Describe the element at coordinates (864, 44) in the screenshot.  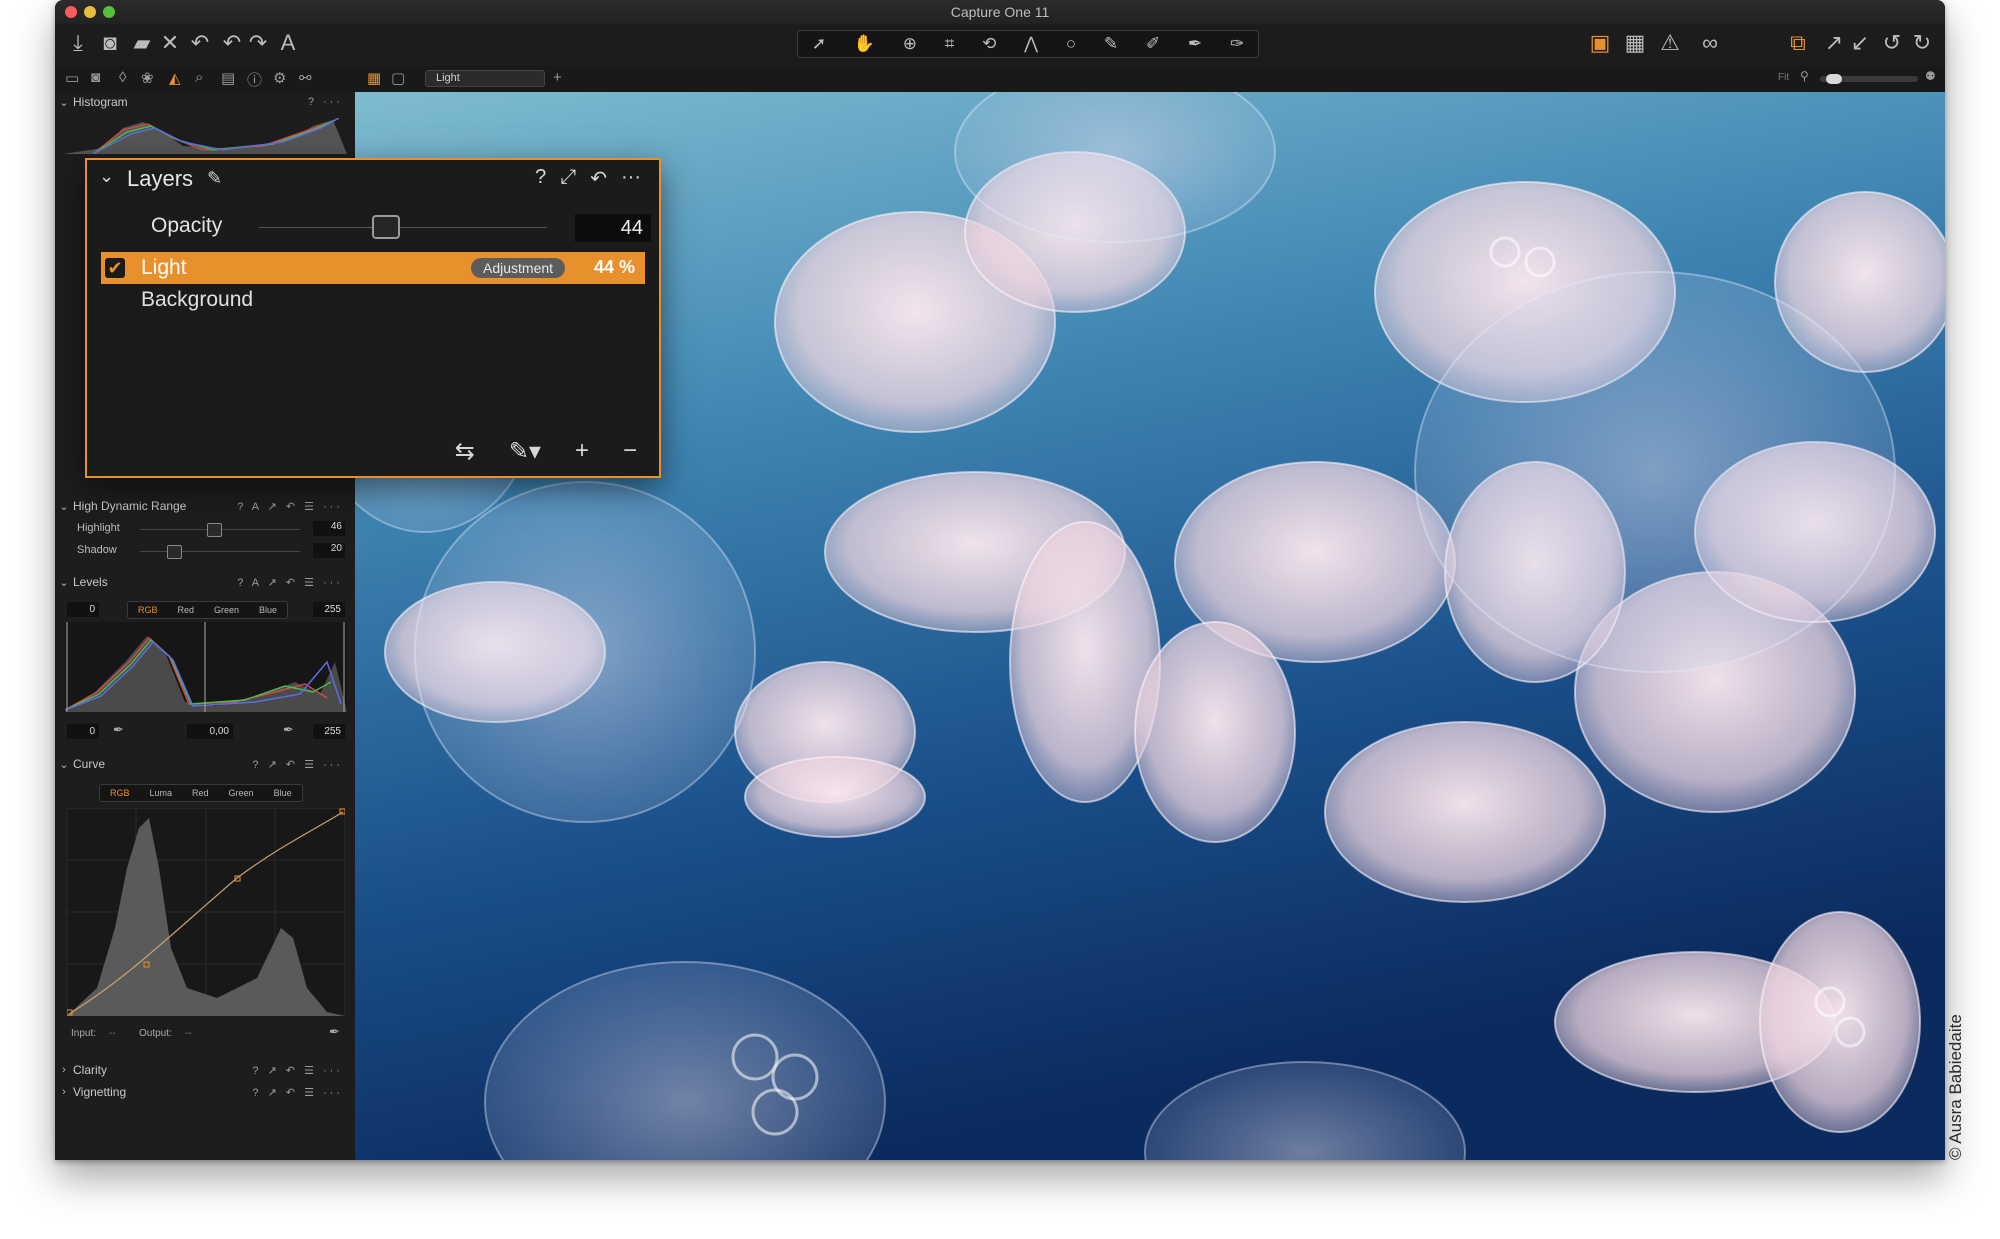
I see `hand-icon: ✋` at that location.